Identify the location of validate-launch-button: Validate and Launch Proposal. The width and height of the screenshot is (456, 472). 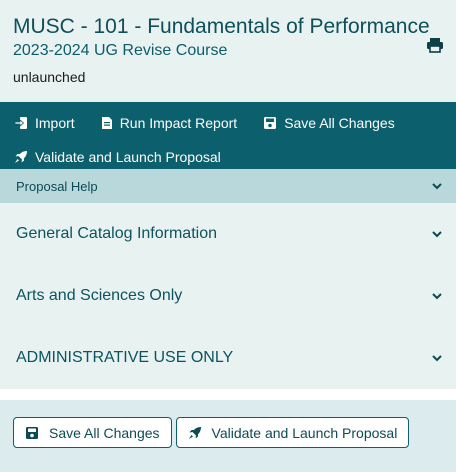
(117, 157).